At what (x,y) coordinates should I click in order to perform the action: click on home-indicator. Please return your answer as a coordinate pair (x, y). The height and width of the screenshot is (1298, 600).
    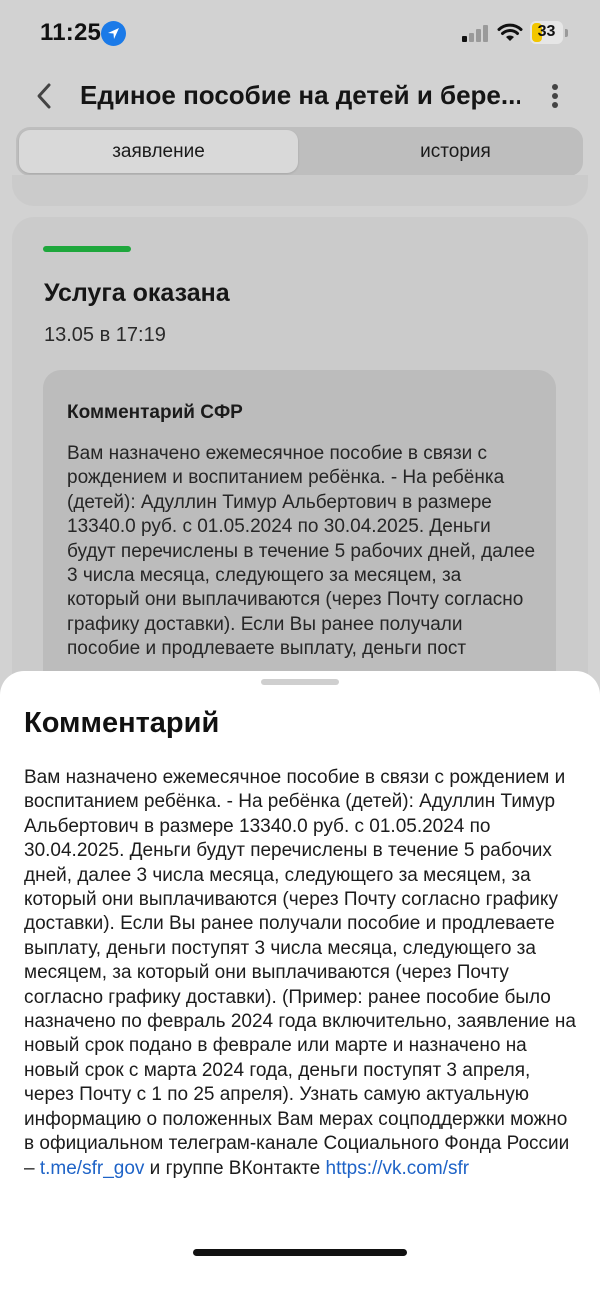
    Looking at the image, I should click on (300, 1252).